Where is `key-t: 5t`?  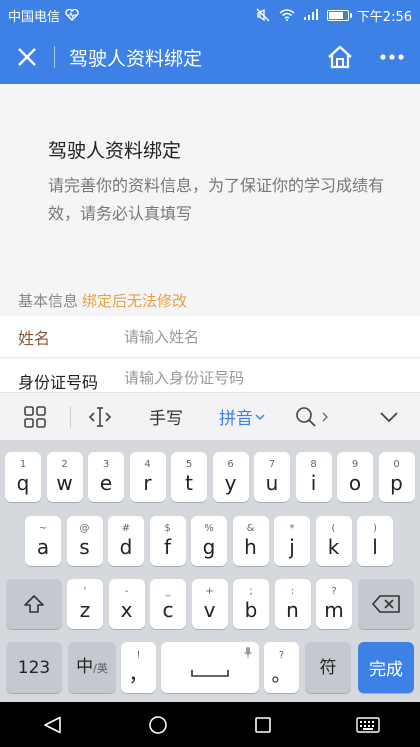 key-t: 5t is located at coordinates (189, 477).